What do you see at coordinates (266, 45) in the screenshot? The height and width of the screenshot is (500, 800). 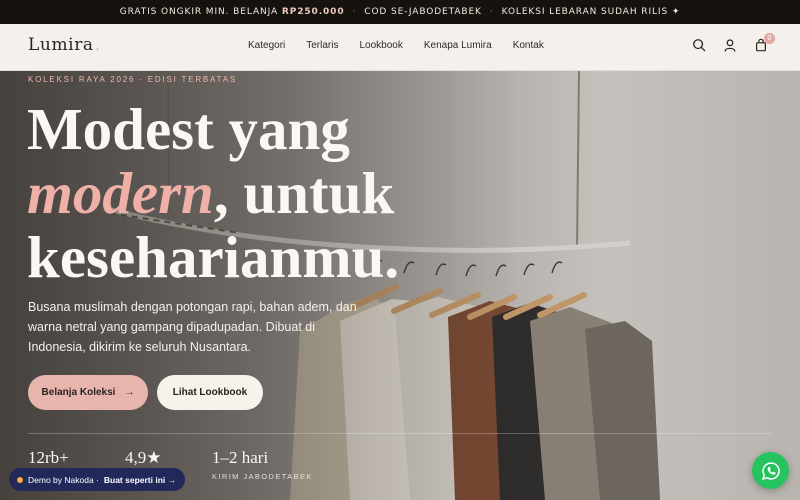 I see `nav-kategori: Kategori` at bounding box center [266, 45].